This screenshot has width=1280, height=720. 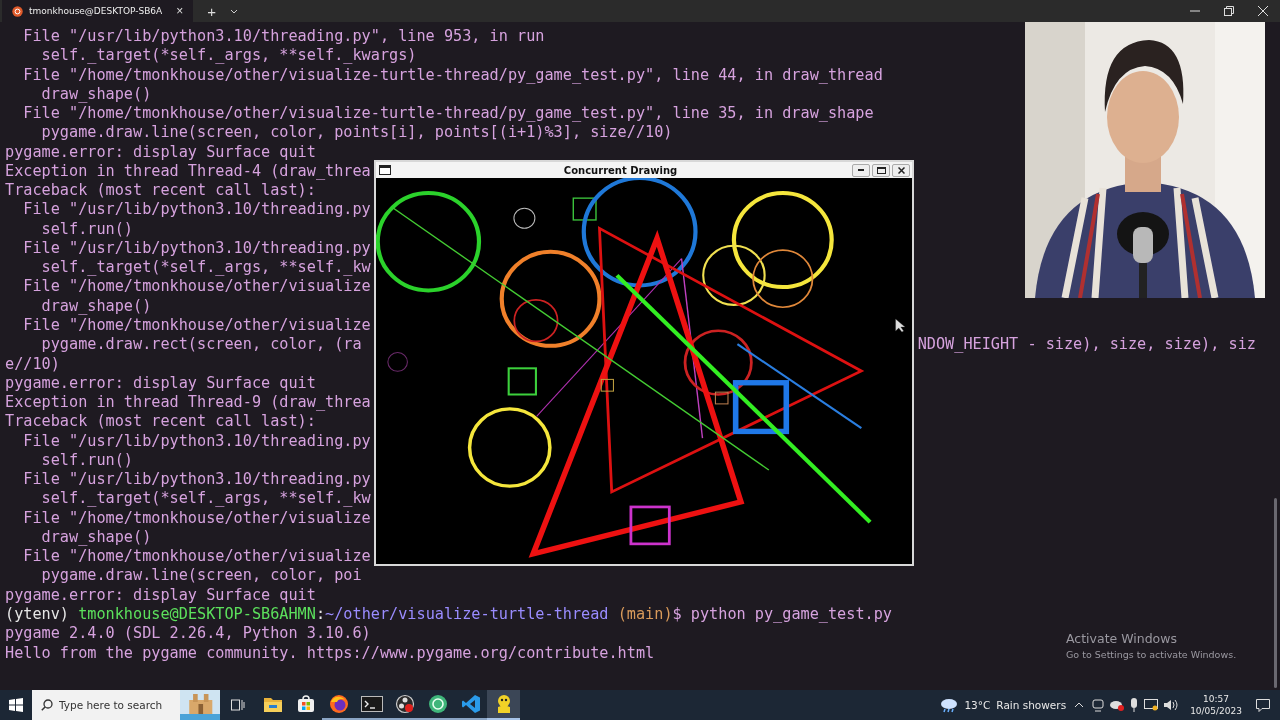 What do you see at coordinates (188, 171) in the screenshot?
I see `terminal-line: Exception in thread Thread-4 (draw_threa` at bounding box center [188, 171].